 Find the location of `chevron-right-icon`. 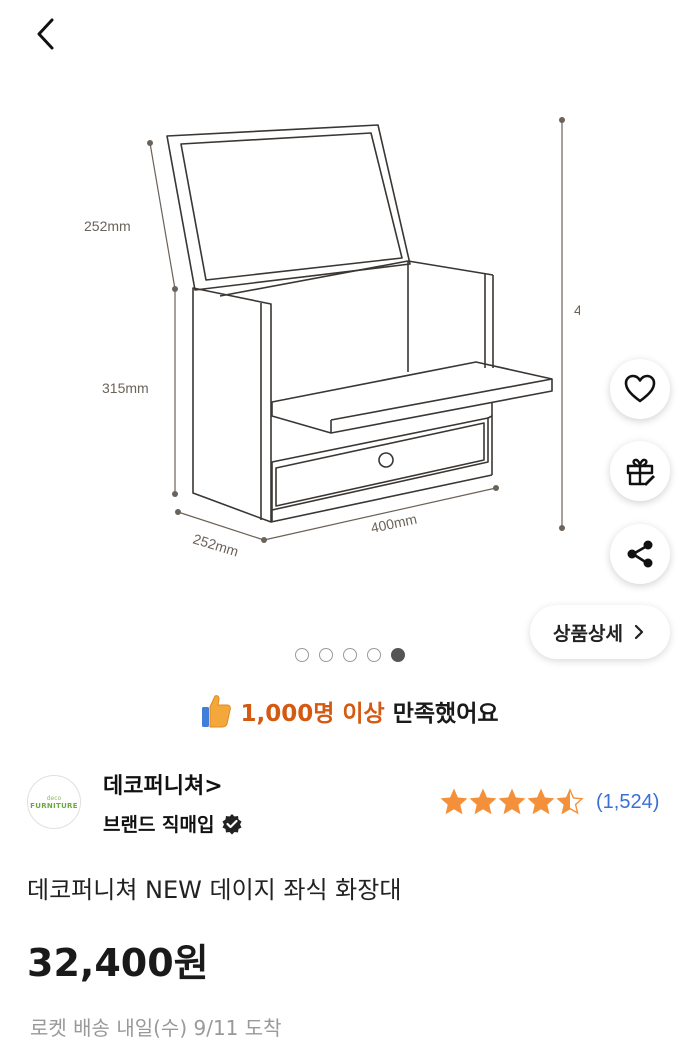

chevron-right-icon is located at coordinates (639, 632).